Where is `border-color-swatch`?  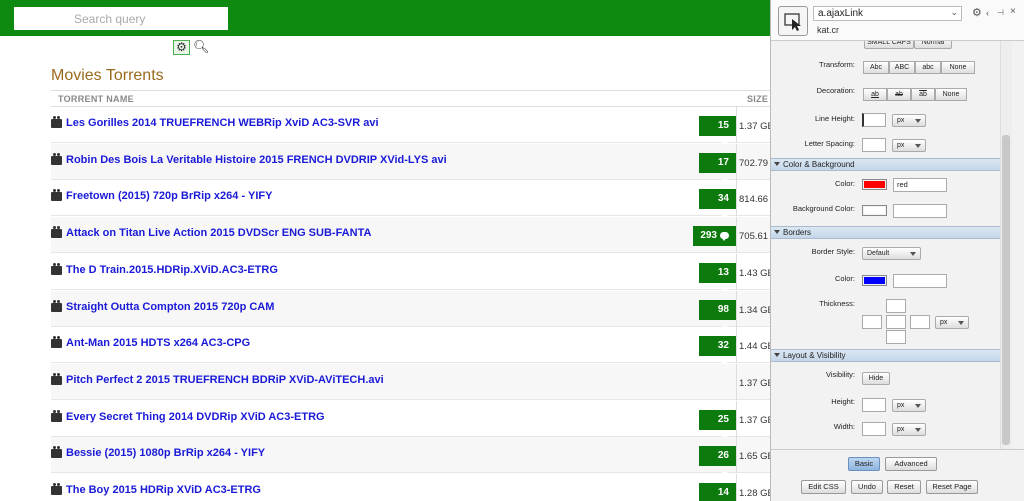
border-color-swatch is located at coordinates (874, 280).